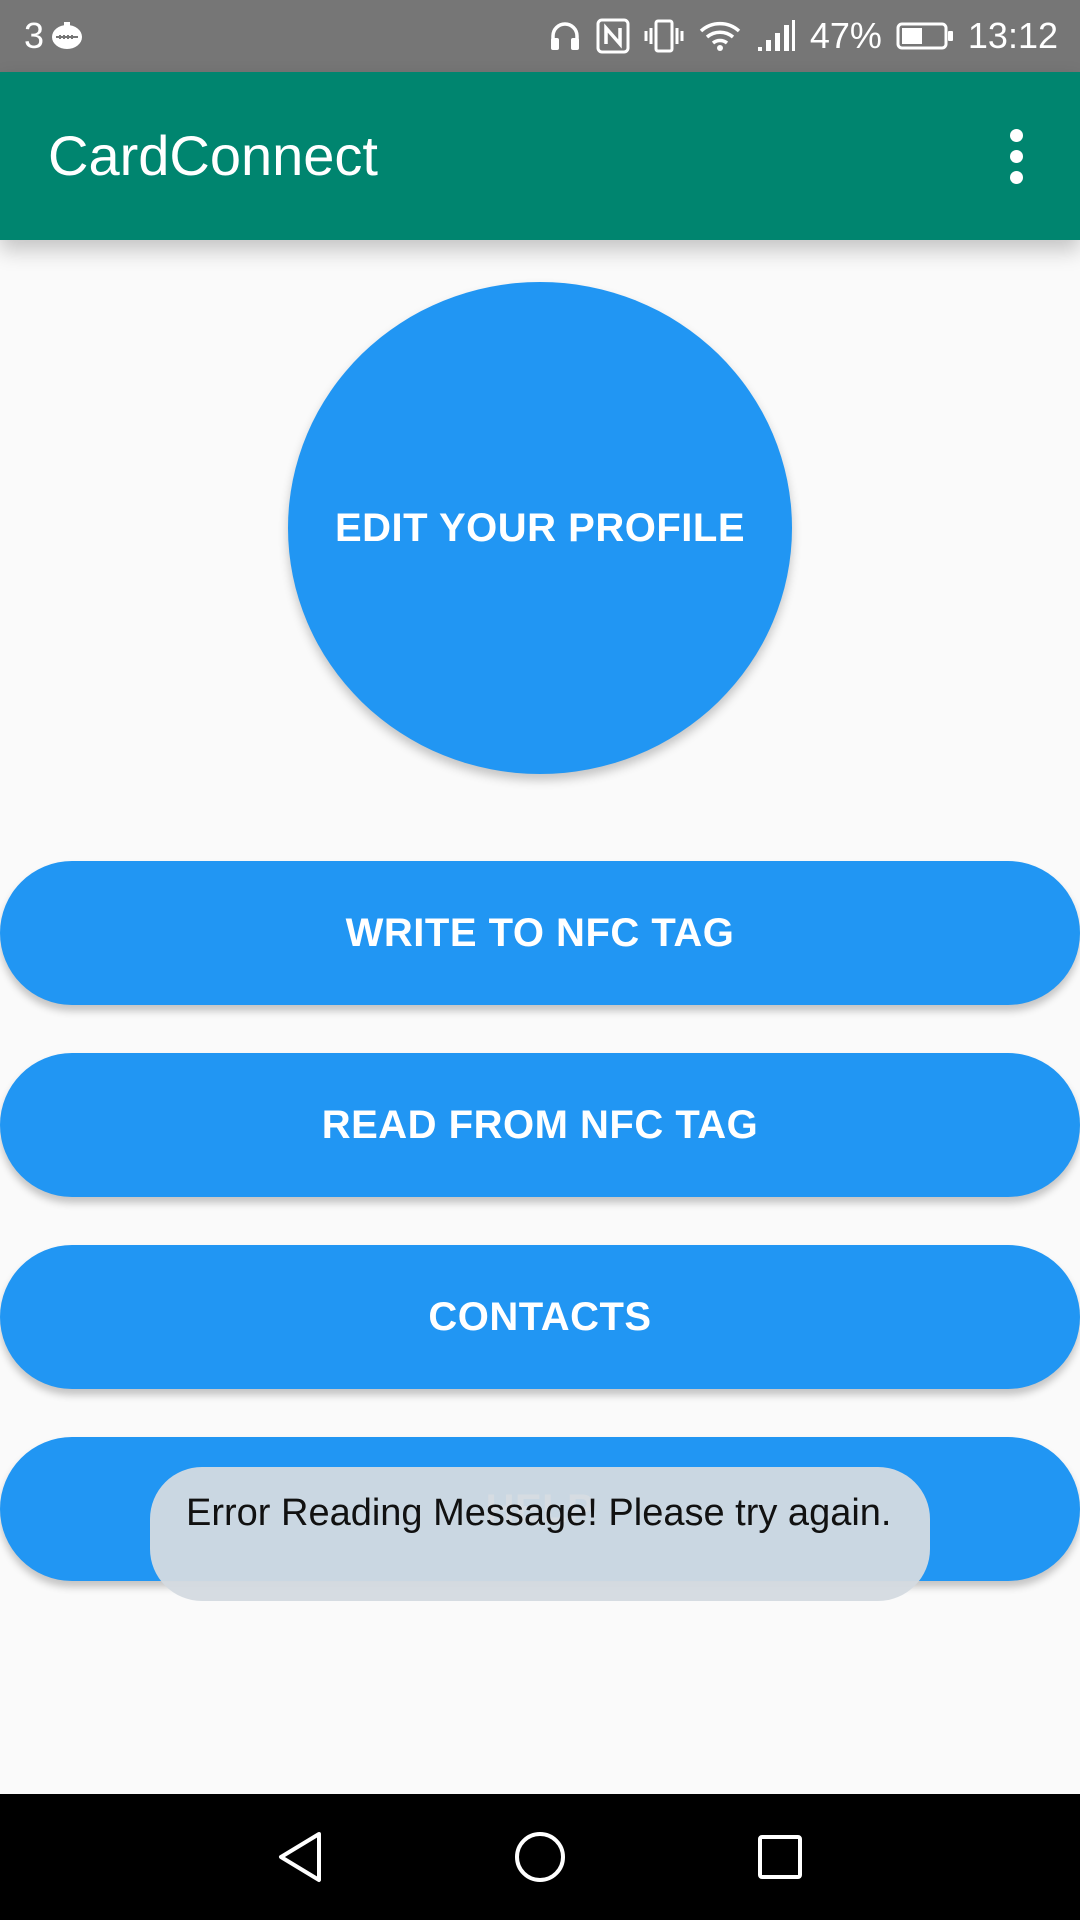 This screenshot has width=1080, height=1920. What do you see at coordinates (780, 1857) in the screenshot?
I see `recents-icon` at bounding box center [780, 1857].